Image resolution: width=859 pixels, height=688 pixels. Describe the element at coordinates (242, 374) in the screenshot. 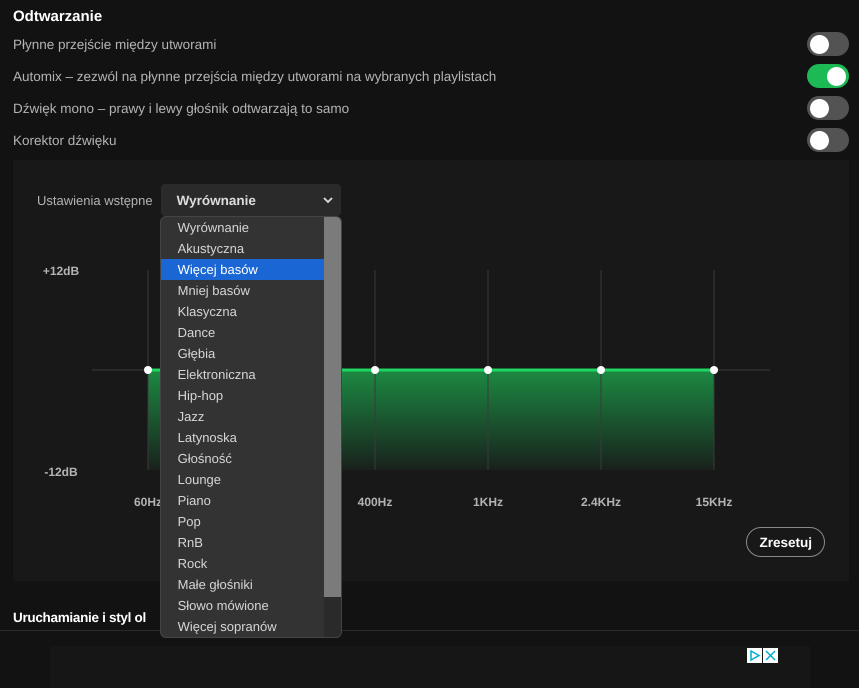

I see `preset-option: Elektroniczna` at that location.